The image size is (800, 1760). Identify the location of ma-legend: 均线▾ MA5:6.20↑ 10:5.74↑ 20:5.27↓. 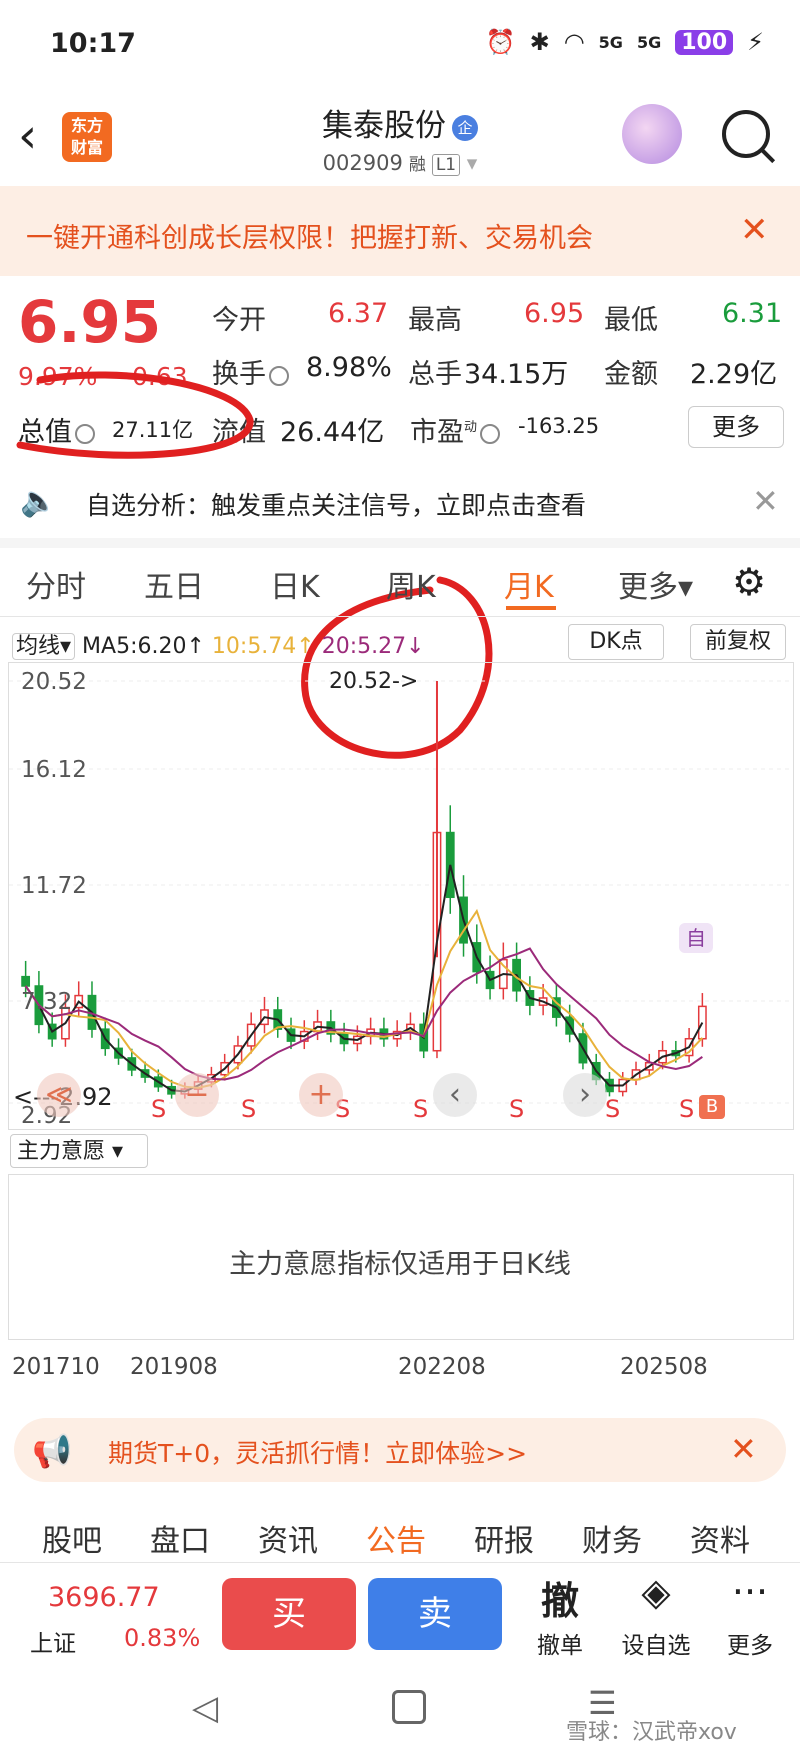
(218, 644).